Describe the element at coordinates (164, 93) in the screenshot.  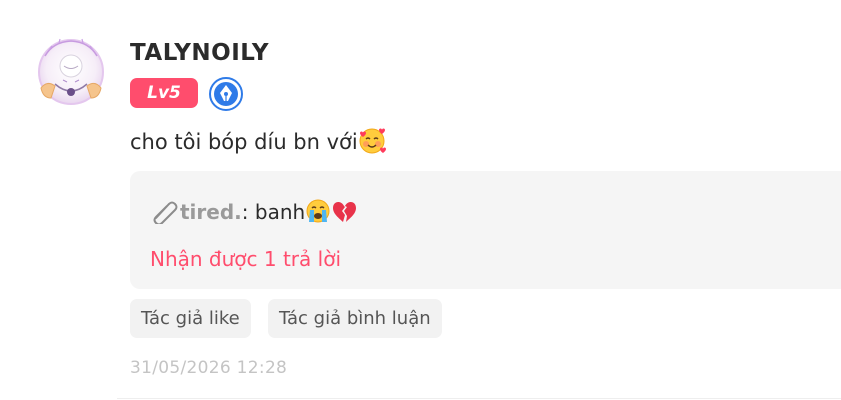
I see `level-badge: Lv5` at that location.